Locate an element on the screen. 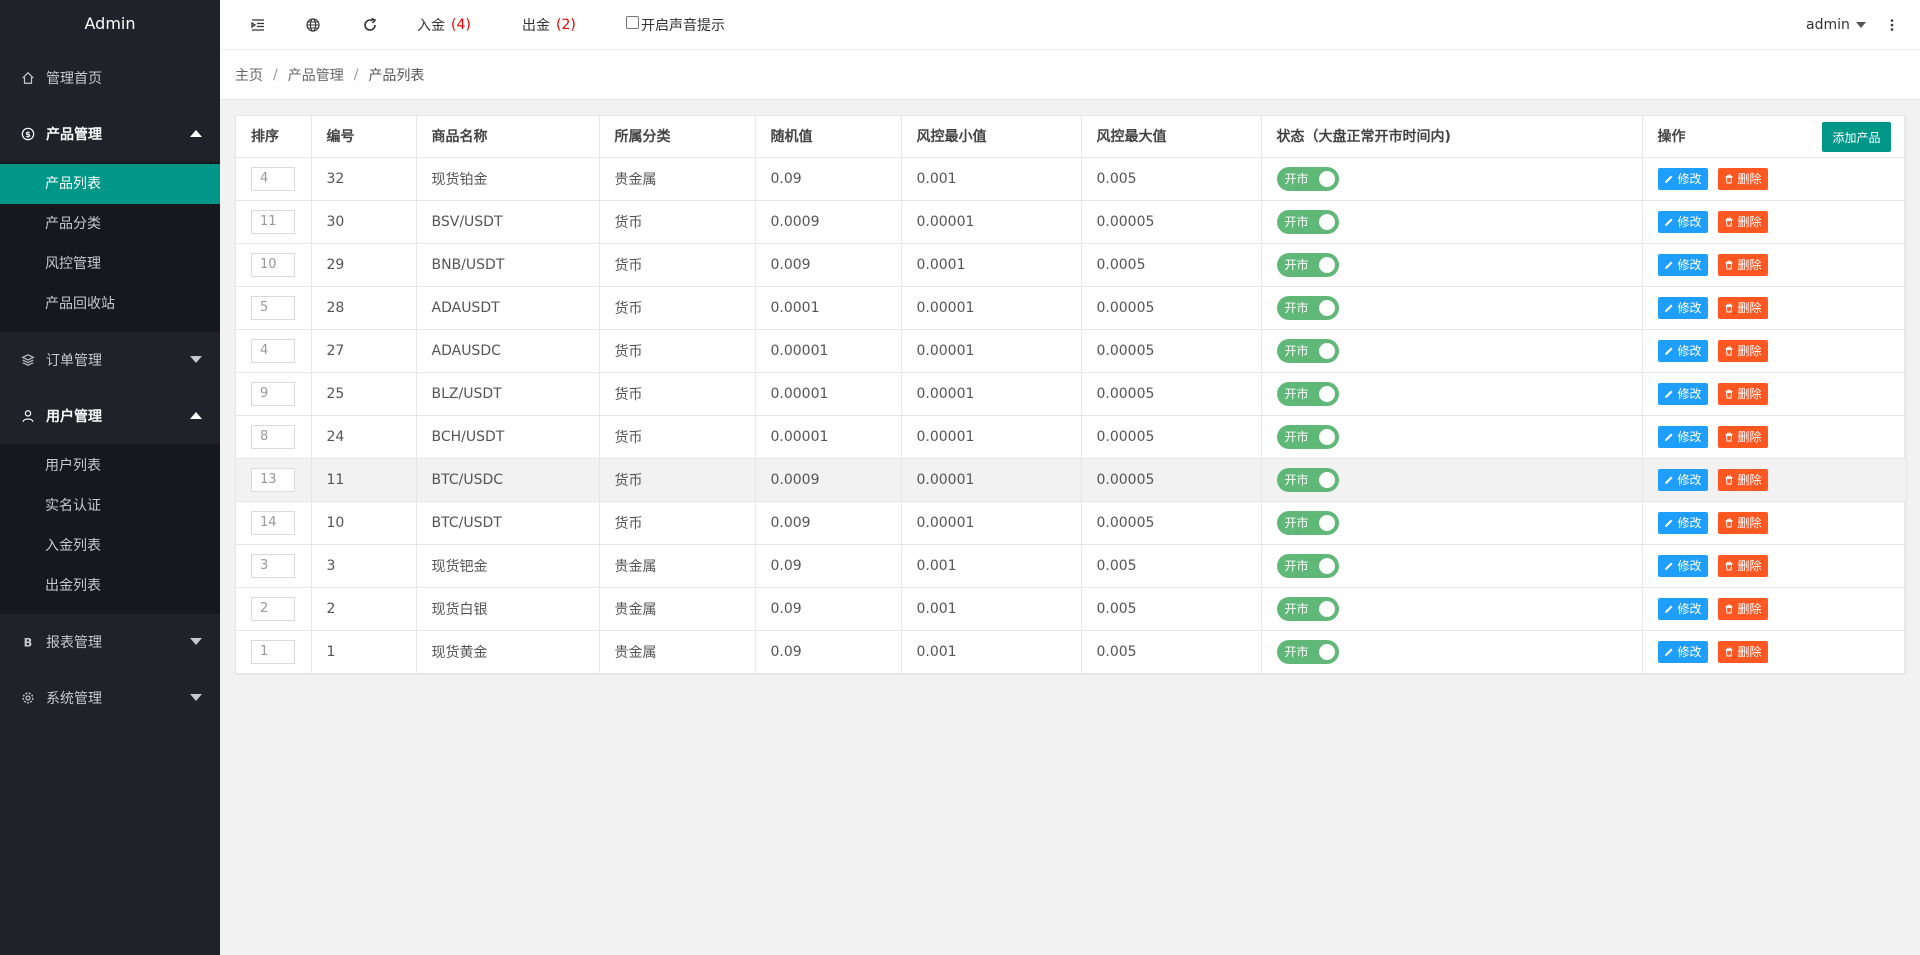 Image resolution: width=1920 pixels, height=955 pixels. sort-input: 9 is located at coordinates (273, 393).